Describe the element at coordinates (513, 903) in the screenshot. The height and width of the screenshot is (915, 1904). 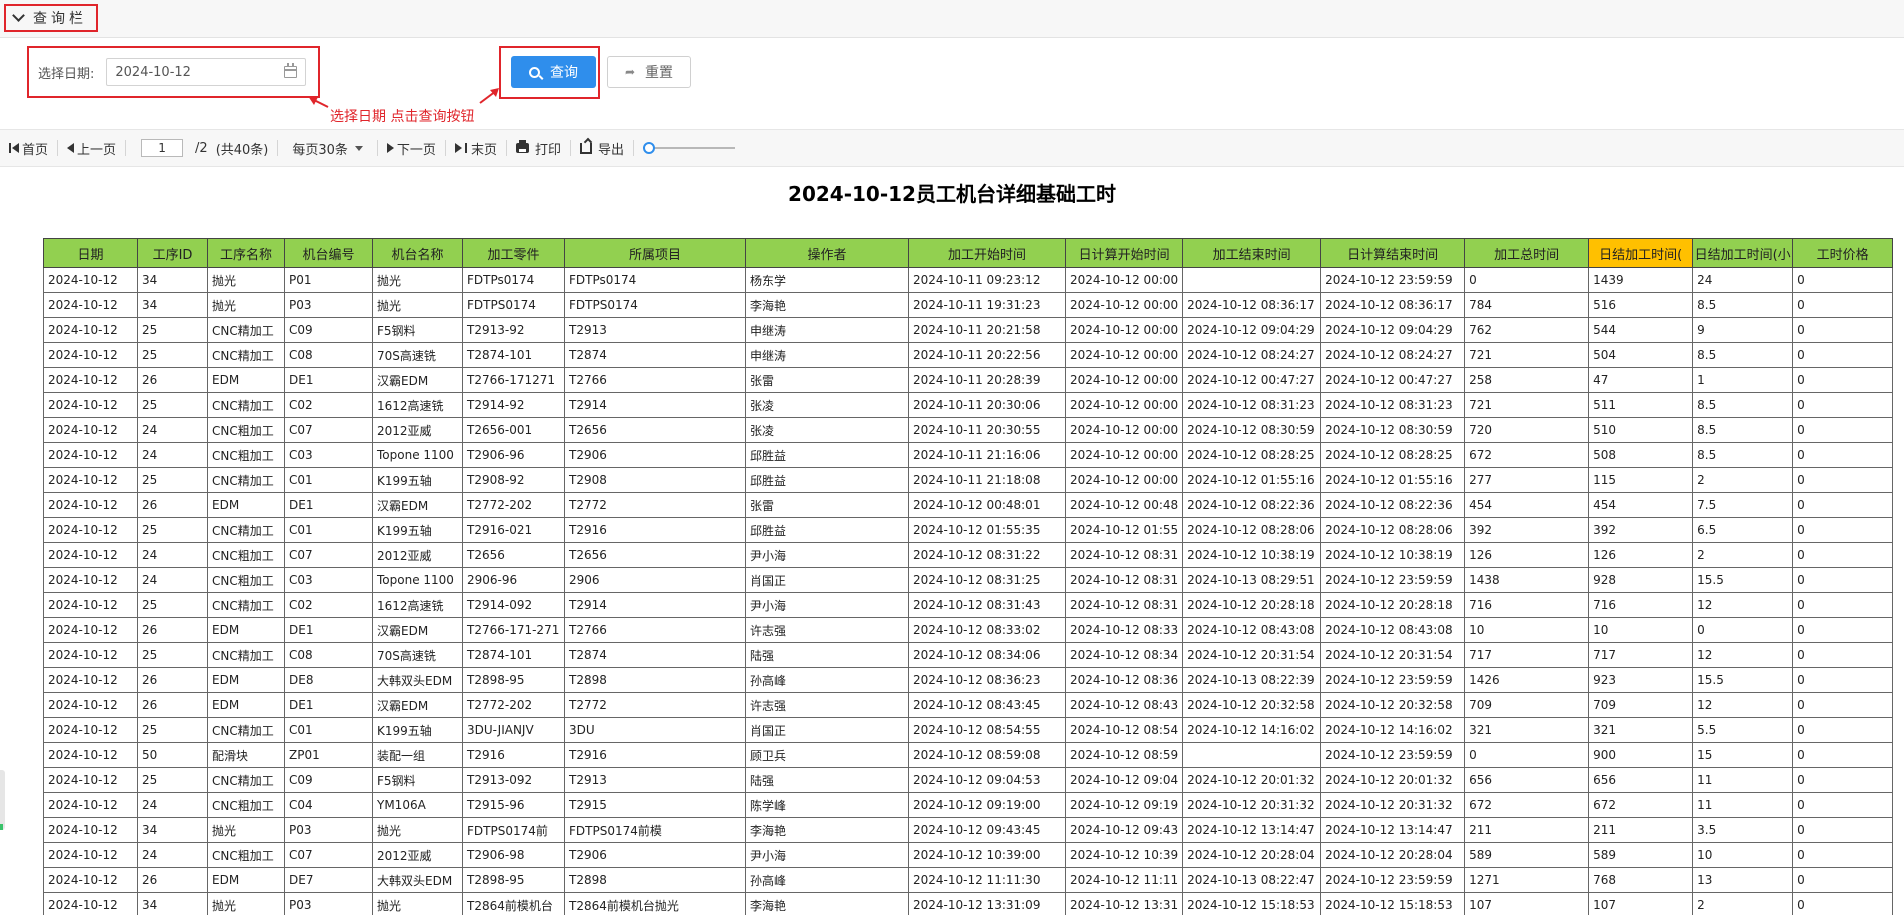
I see `table-cell: T2864前模机台` at that location.